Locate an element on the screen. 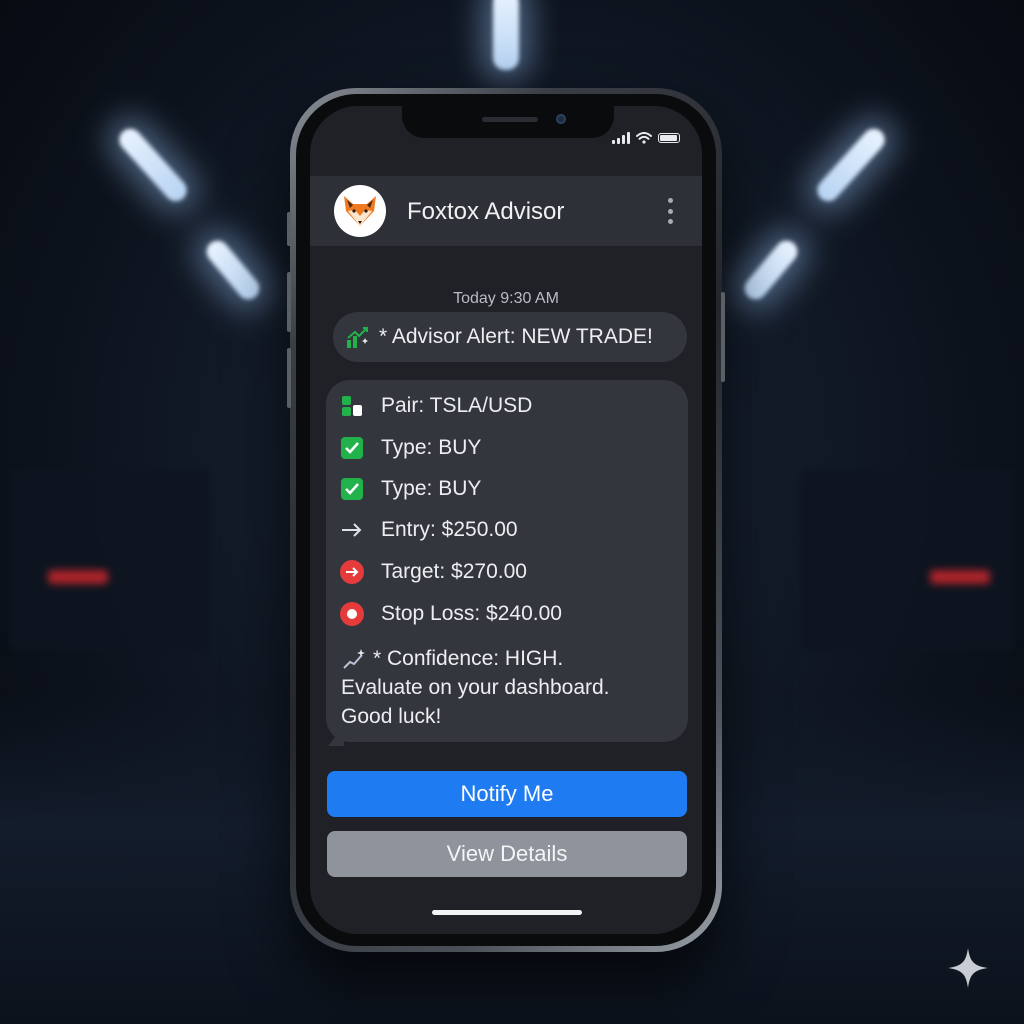 Image resolution: width=1024 pixels, height=1024 pixels. fox-icon is located at coordinates (360, 211).